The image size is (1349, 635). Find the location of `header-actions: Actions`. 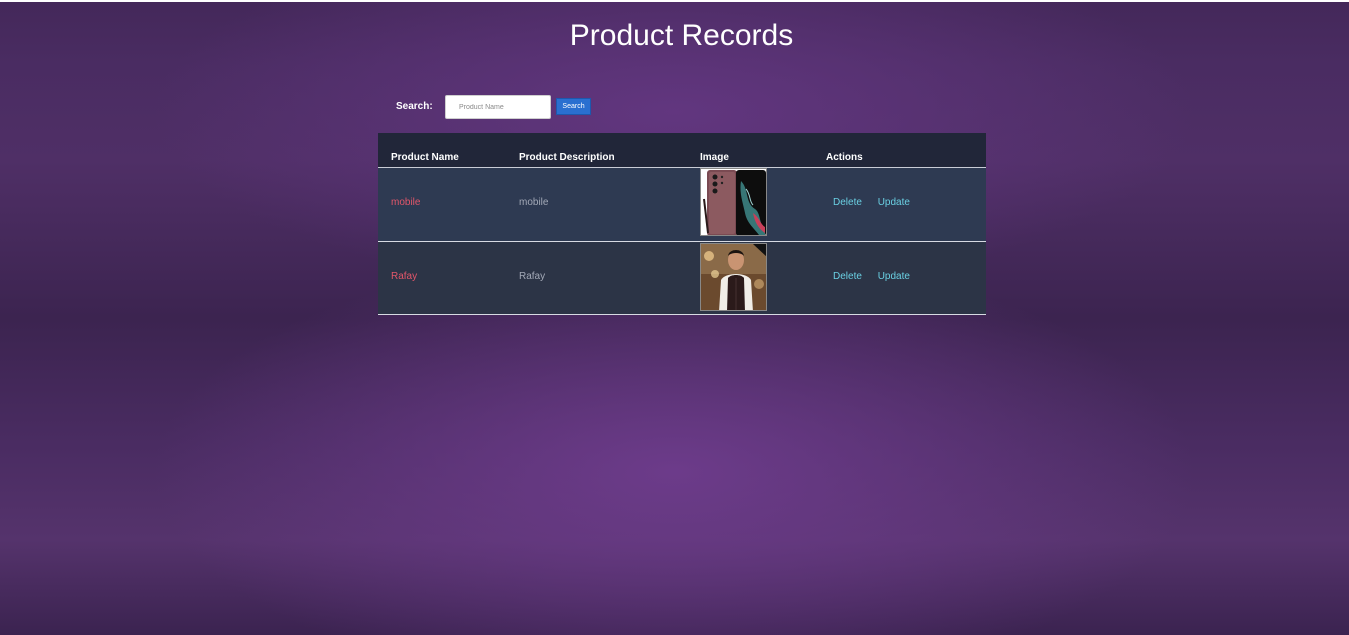

header-actions: Actions is located at coordinates (844, 157).